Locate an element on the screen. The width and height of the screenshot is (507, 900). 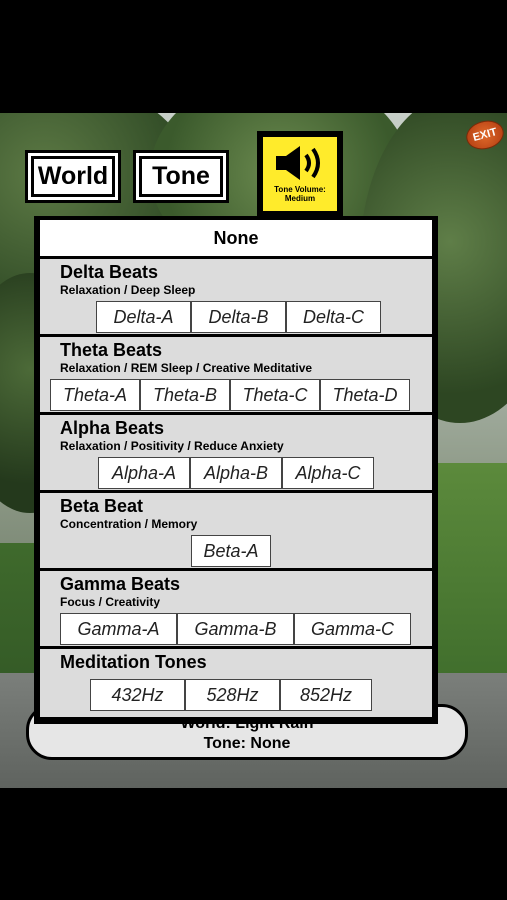
section-title: Meditation Tones is located at coordinates (133, 662).